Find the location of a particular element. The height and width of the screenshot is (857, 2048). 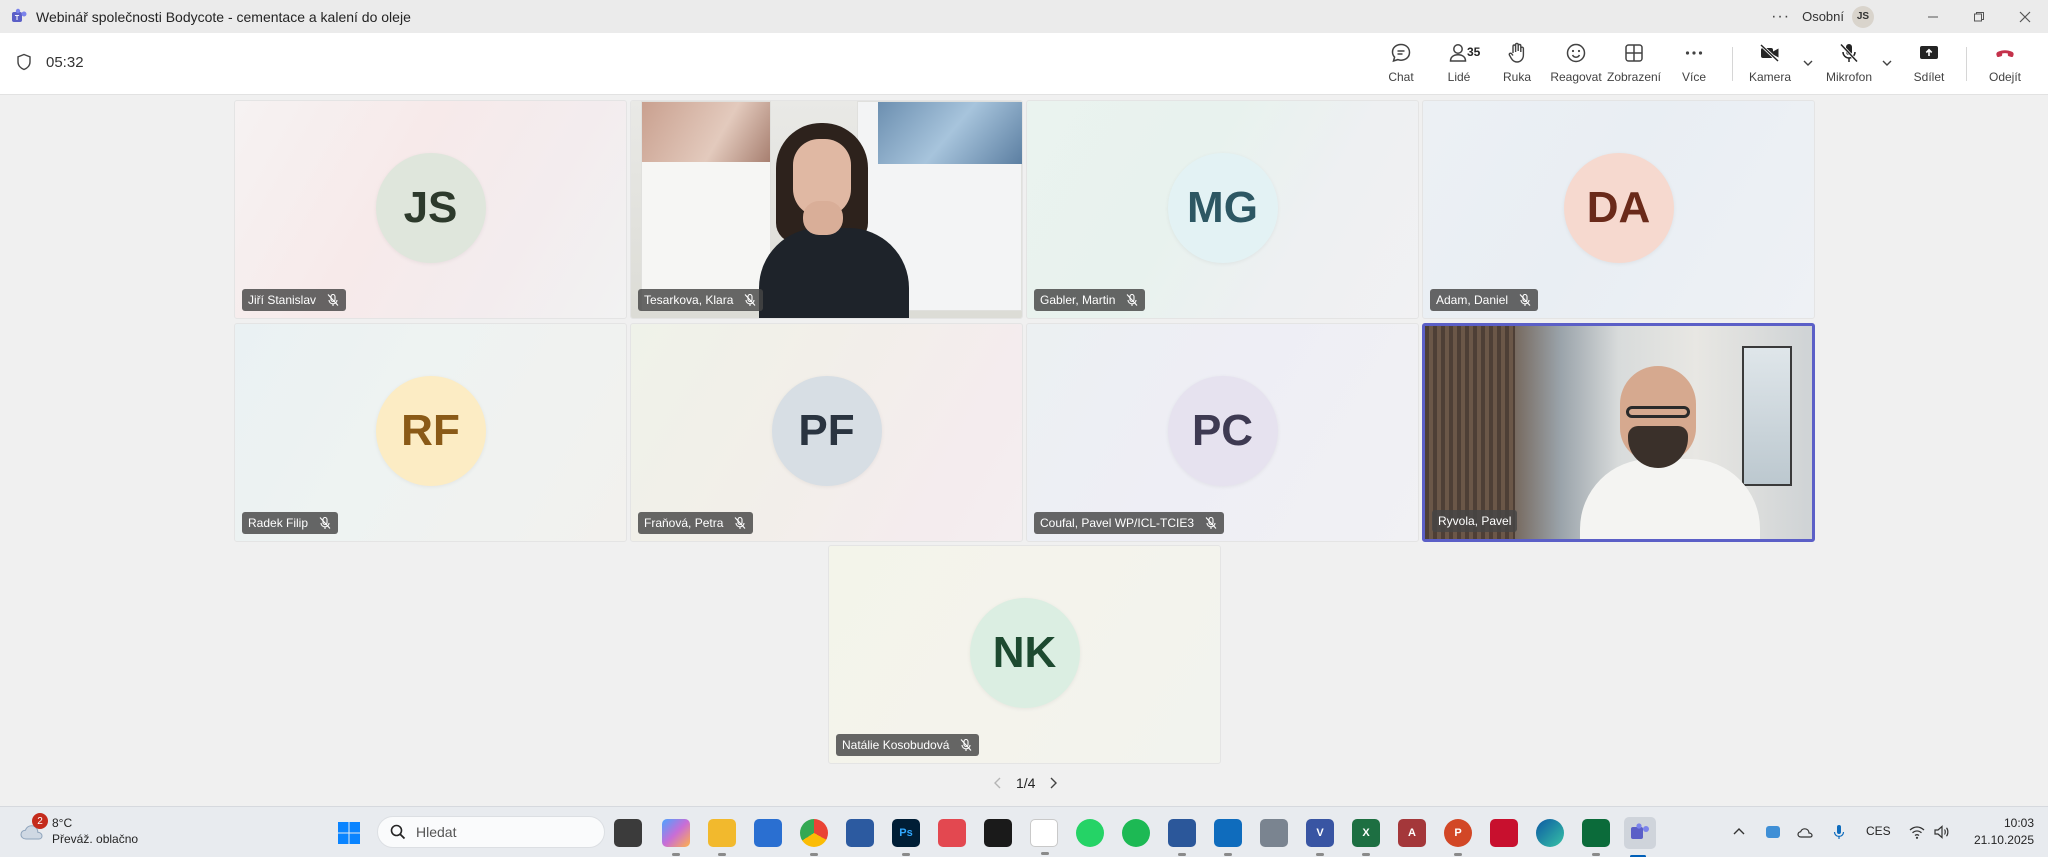

camera-options-chevron-icon is located at coordinates (1808, 63).